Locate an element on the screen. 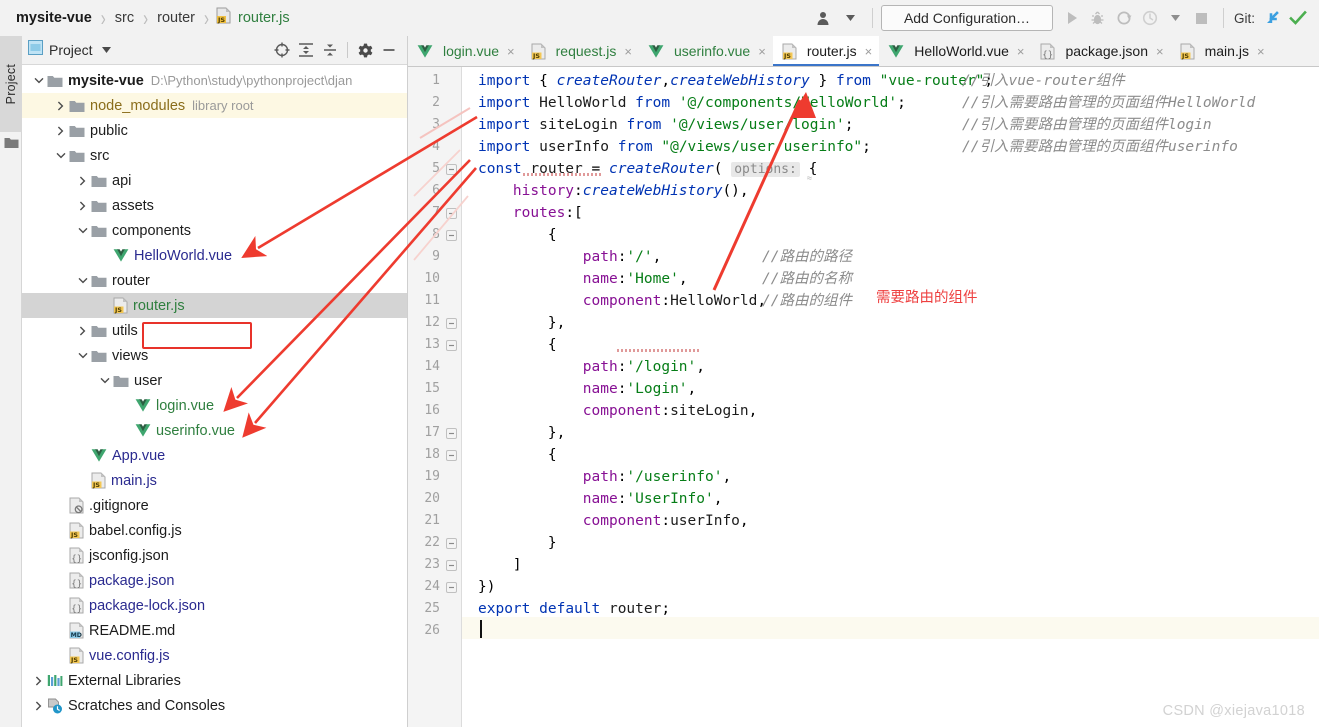 The width and height of the screenshot is (1319, 727). run-icon is located at coordinates (1072, 18).